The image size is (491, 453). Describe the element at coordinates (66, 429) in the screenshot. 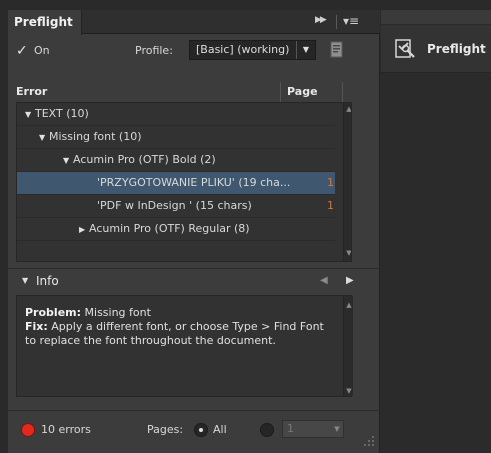

I see `error-count: 10 errors` at that location.